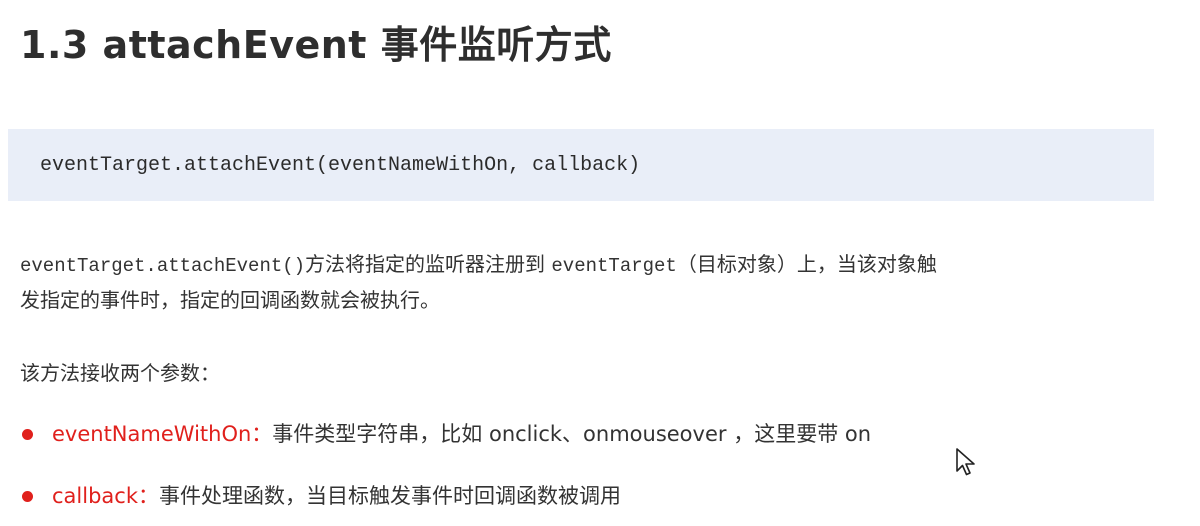 The width and height of the screenshot is (1200, 526). Describe the element at coordinates (105, 496) in the screenshot. I see `param-name: callback：` at that location.